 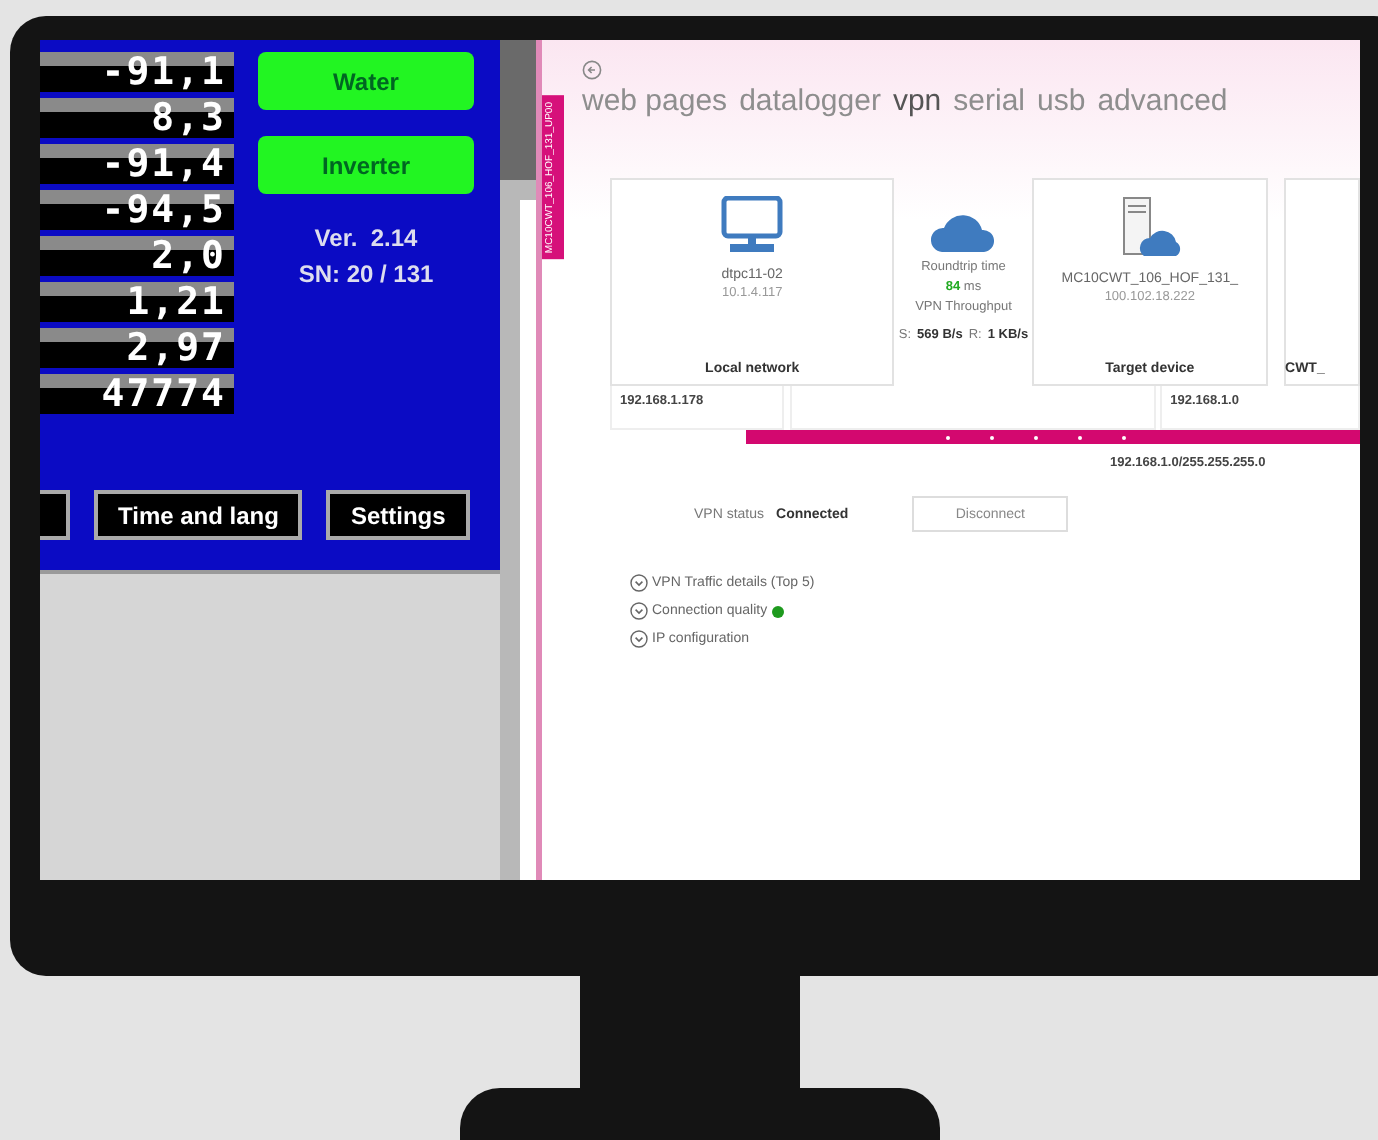 I want to click on nav-tab: datalogger, so click(x=810, y=101).